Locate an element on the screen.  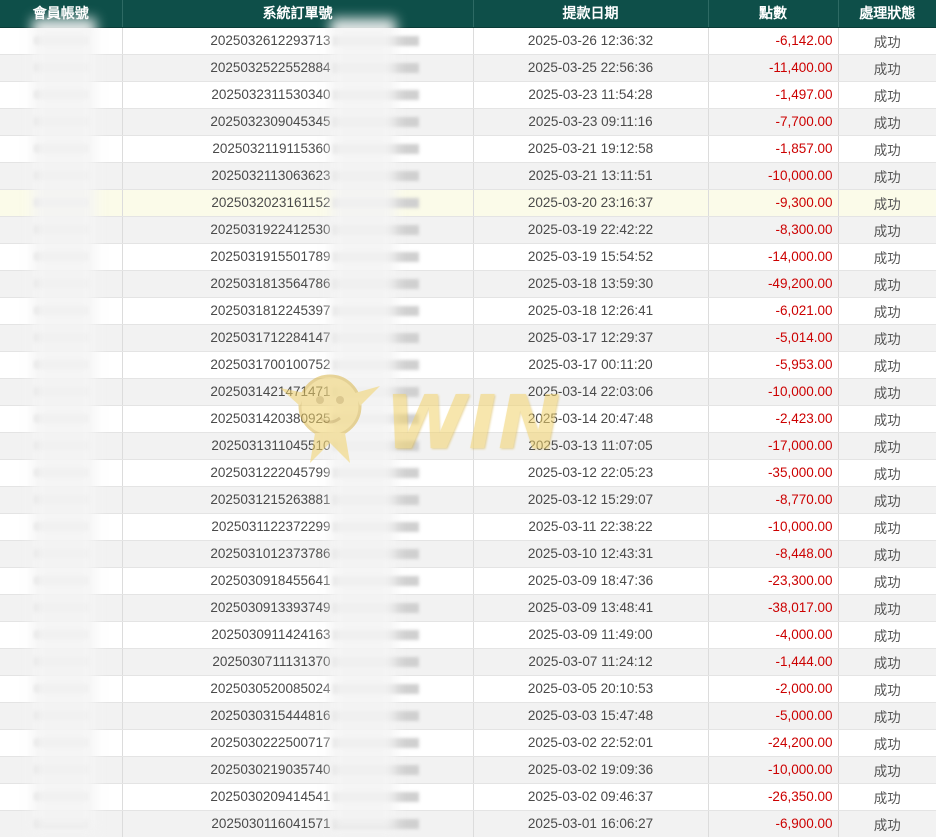
order-number-cell: 2025031812245397 is located at coordinates (298, 311).